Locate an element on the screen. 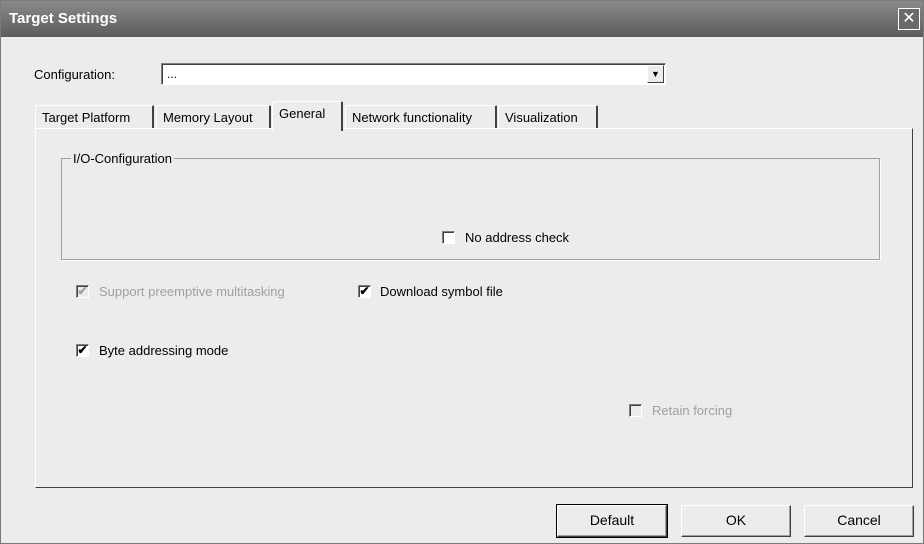 The width and height of the screenshot is (924, 544). io-configuration-label: I/O-Configuration is located at coordinates (122, 158).